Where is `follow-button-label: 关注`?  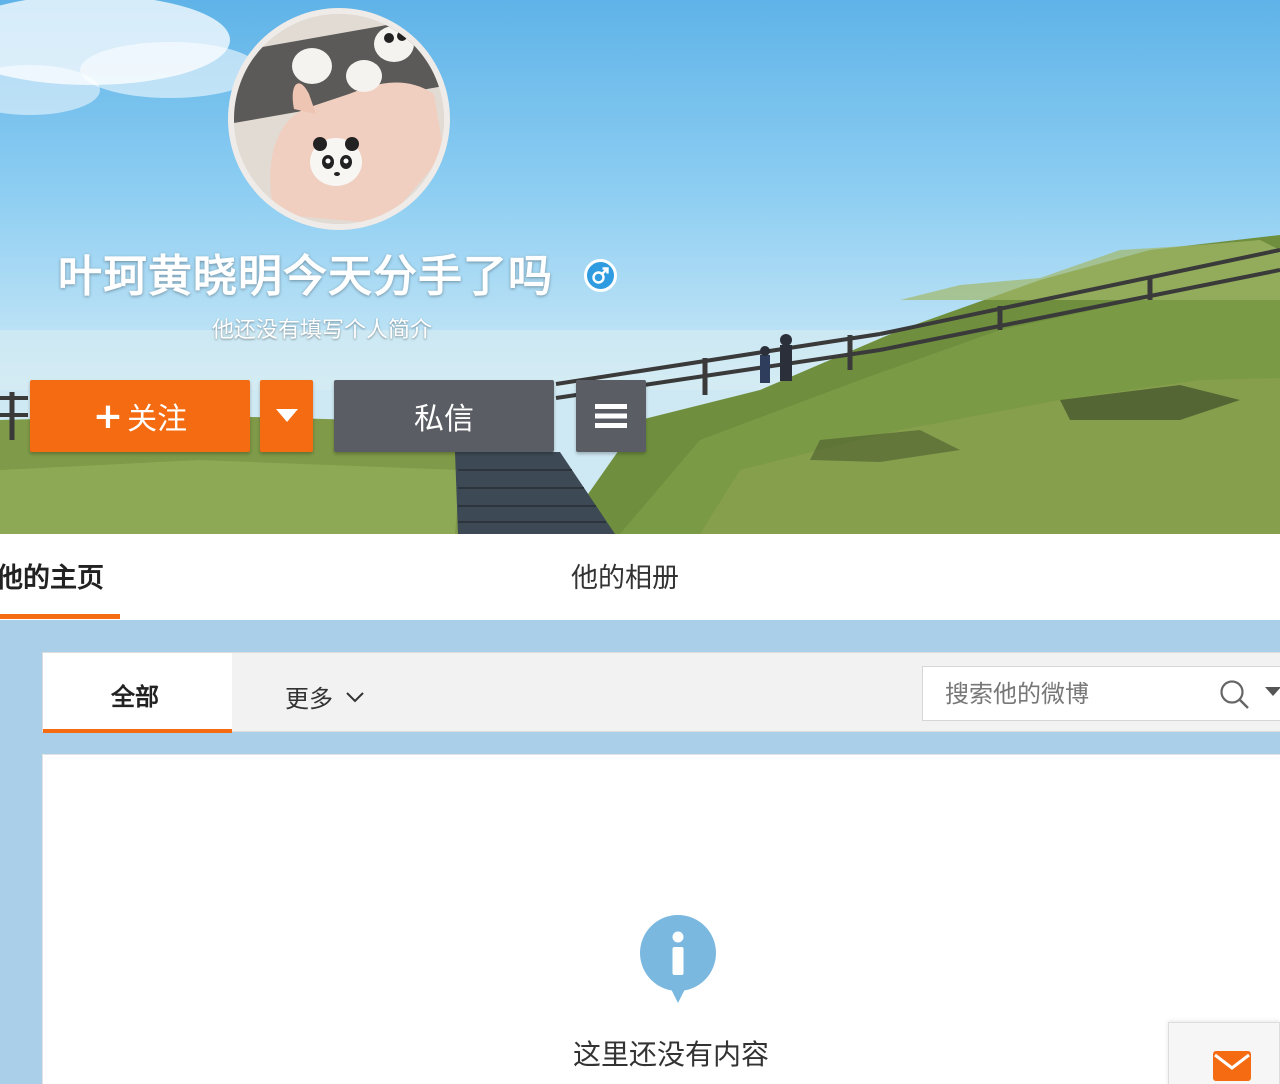
follow-button-label: 关注 is located at coordinates (157, 419).